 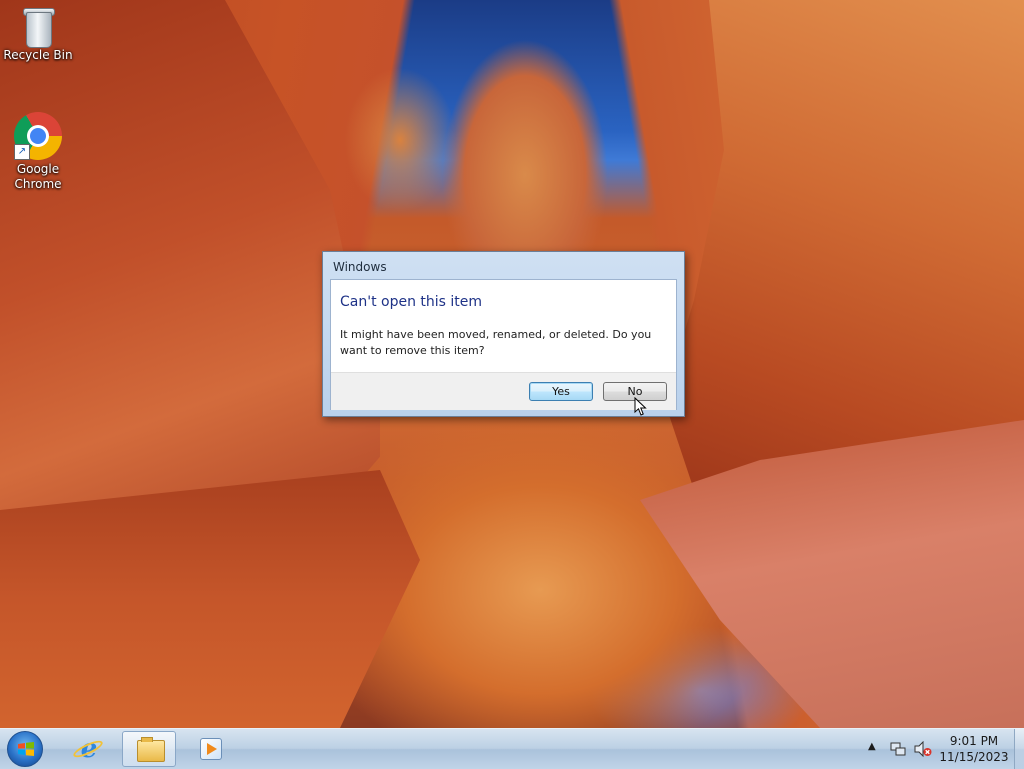 I want to click on taskbar-media-player, so click(x=209, y=749).